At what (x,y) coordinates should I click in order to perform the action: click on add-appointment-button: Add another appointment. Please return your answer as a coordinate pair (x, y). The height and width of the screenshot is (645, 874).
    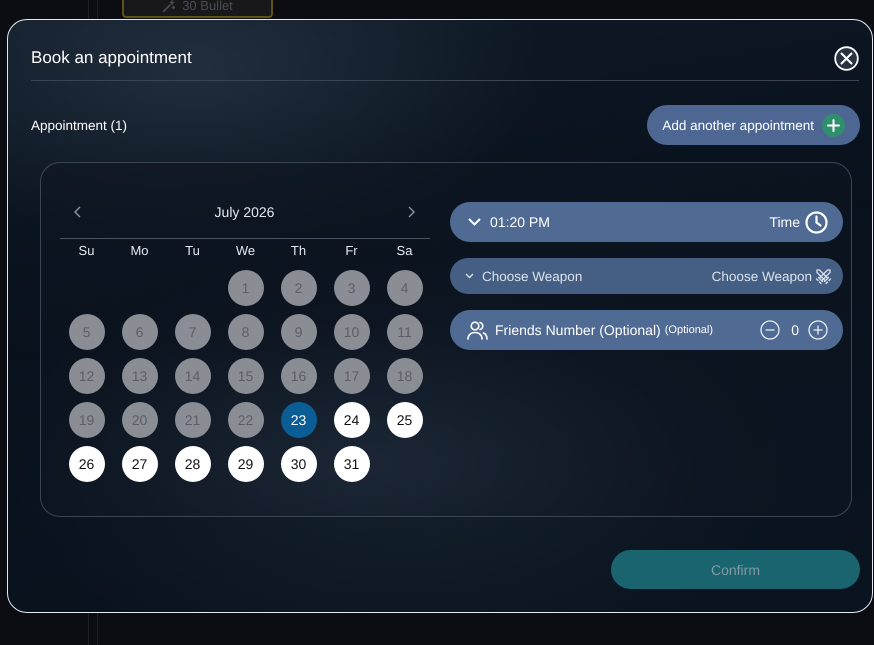
    Looking at the image, I should click on (753, 125).